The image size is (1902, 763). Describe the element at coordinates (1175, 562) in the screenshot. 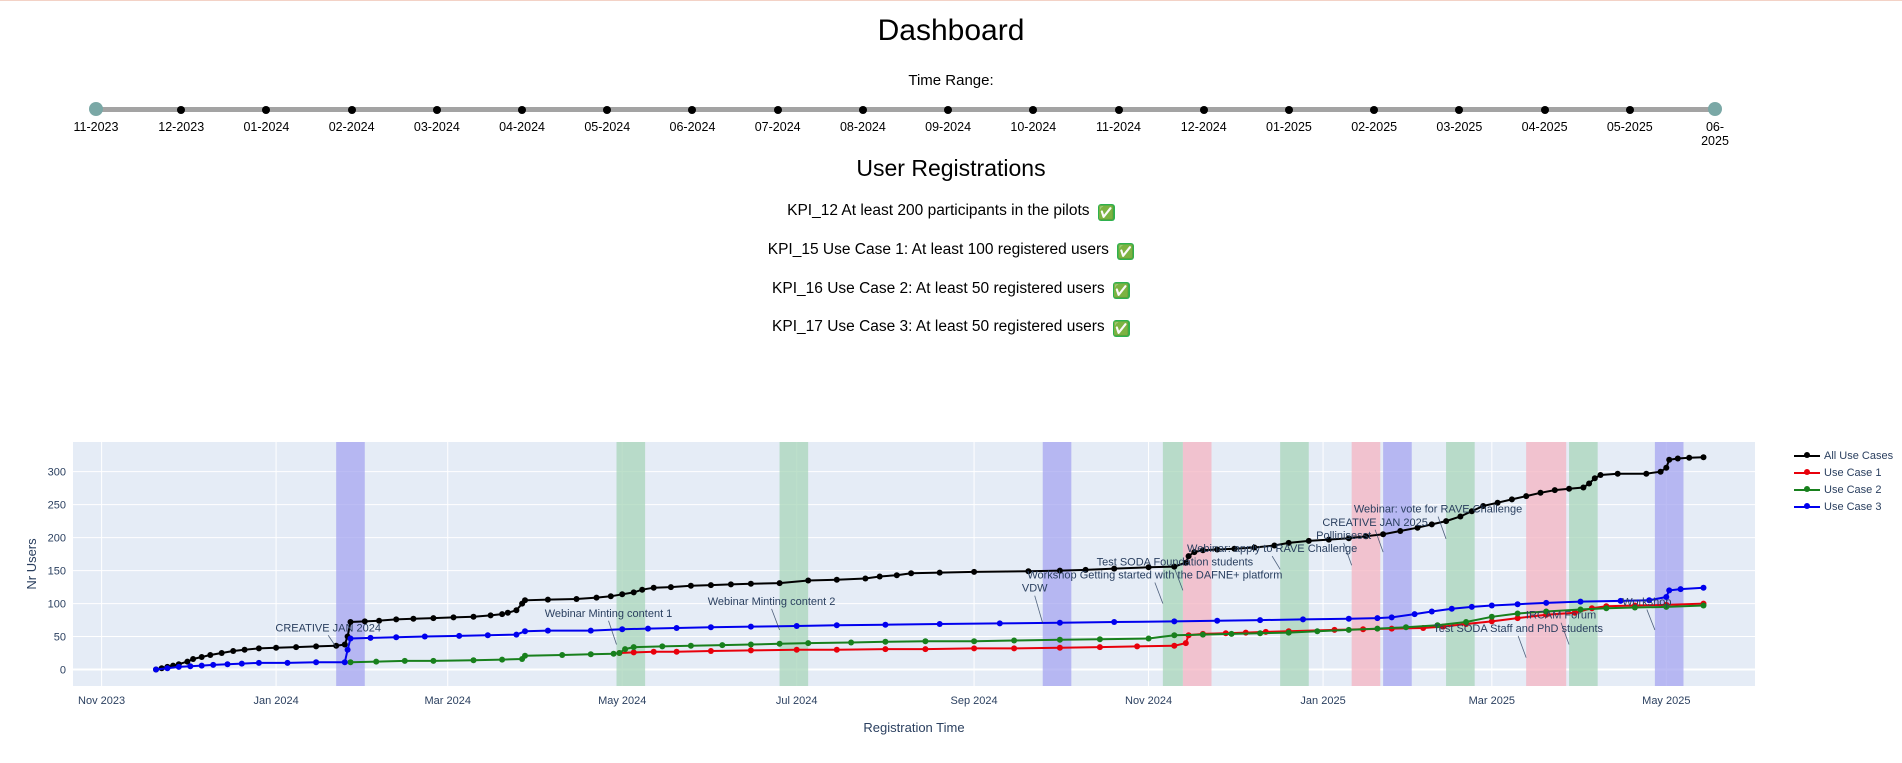

I see `annotation-label: Test SODA Foundation students` at that location.